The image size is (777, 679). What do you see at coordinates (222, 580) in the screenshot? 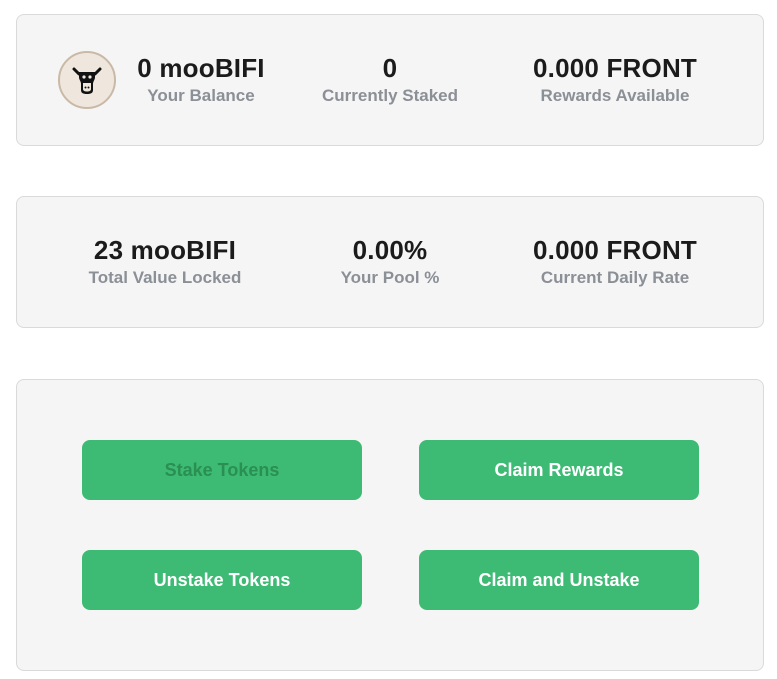
I see `unstake-tokens-button: Unstake Tokens` at bounding box center [222, 580].